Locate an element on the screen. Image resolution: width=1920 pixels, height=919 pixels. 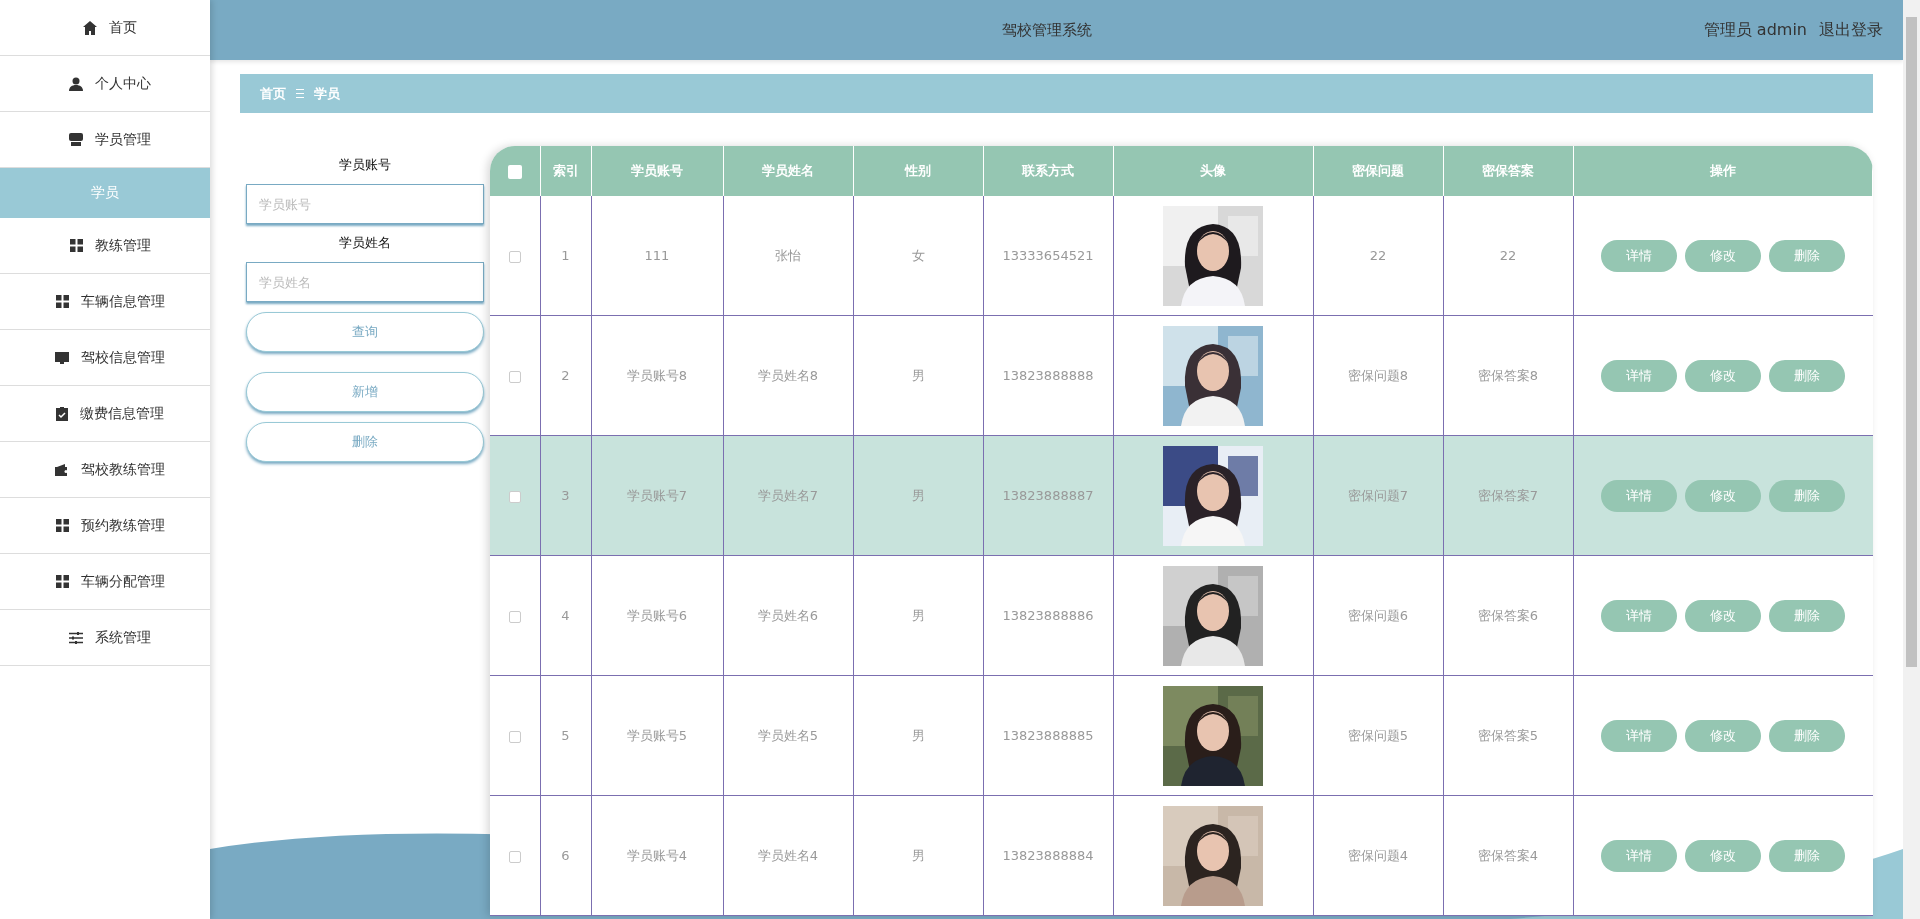
sliders-icon is located at coordinates (76, 637).